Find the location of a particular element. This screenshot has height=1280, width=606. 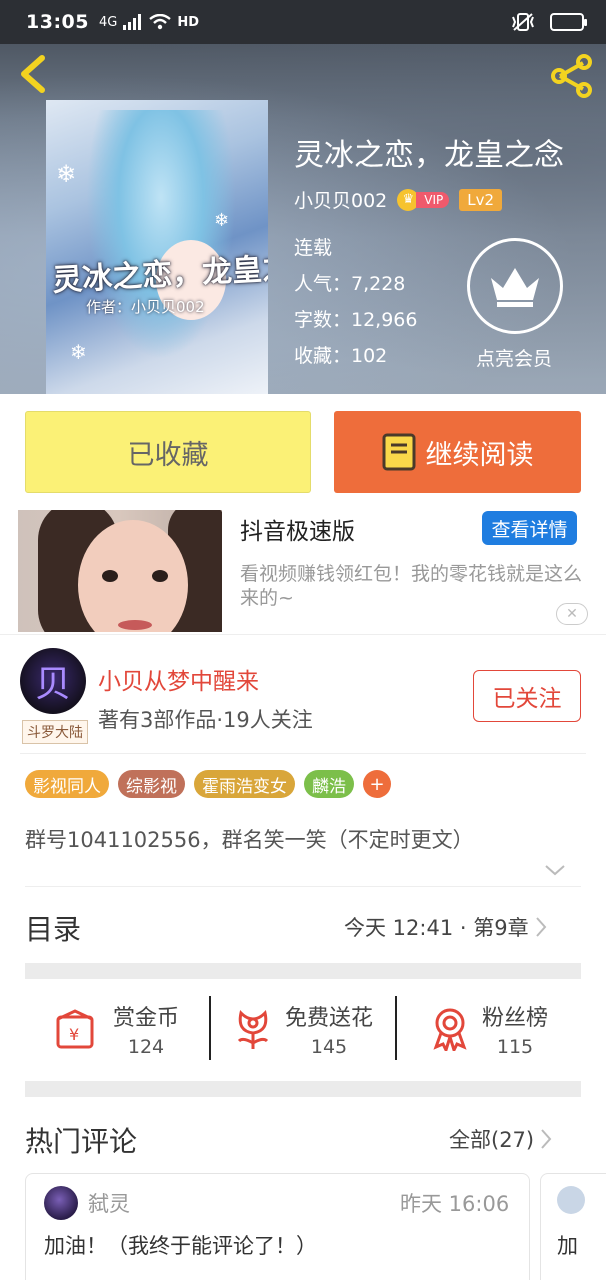

book-meta: 连载 人气：7,228 字数：12,966 收藏：102 is located at coordinates (355, 302).